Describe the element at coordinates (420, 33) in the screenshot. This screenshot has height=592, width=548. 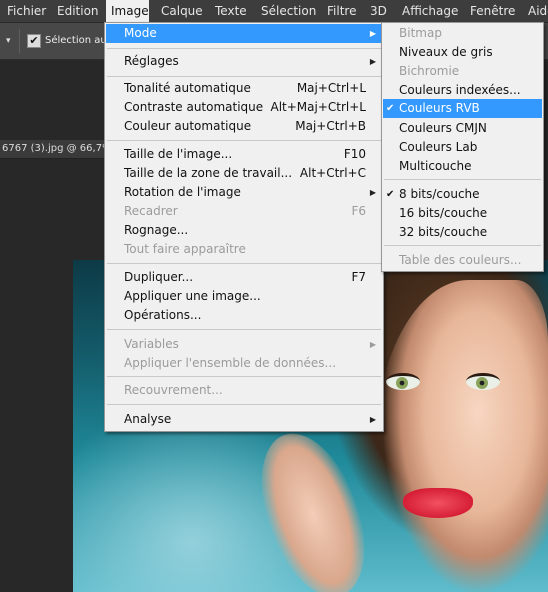
I see `menu-item-label: Bitmap` at that location.